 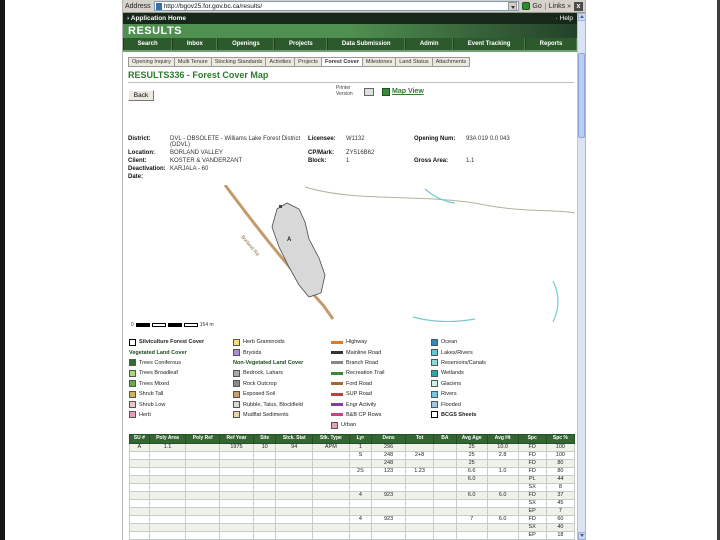 I want to click on legend-item: Vegetated Land Cover, so click(x=181, y=352).